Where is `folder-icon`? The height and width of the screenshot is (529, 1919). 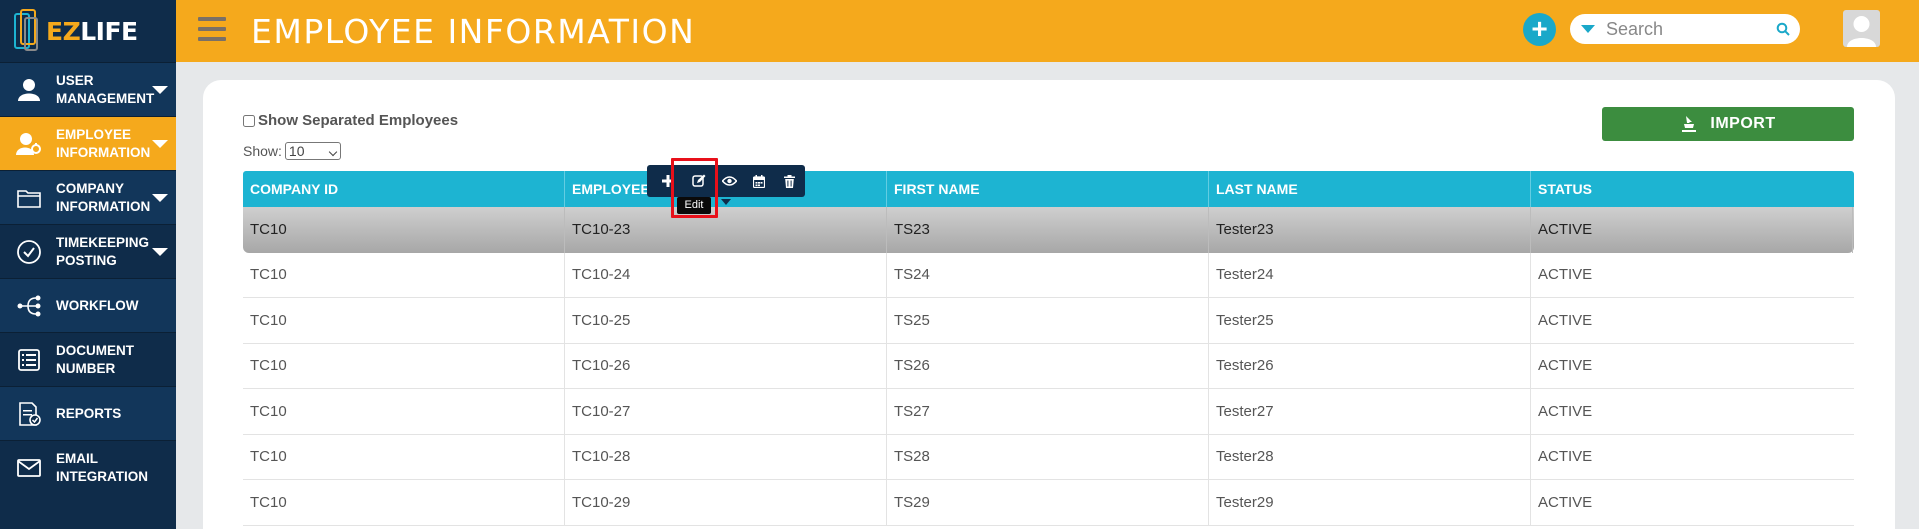 folder-icon is located at coordinates (29, 198).